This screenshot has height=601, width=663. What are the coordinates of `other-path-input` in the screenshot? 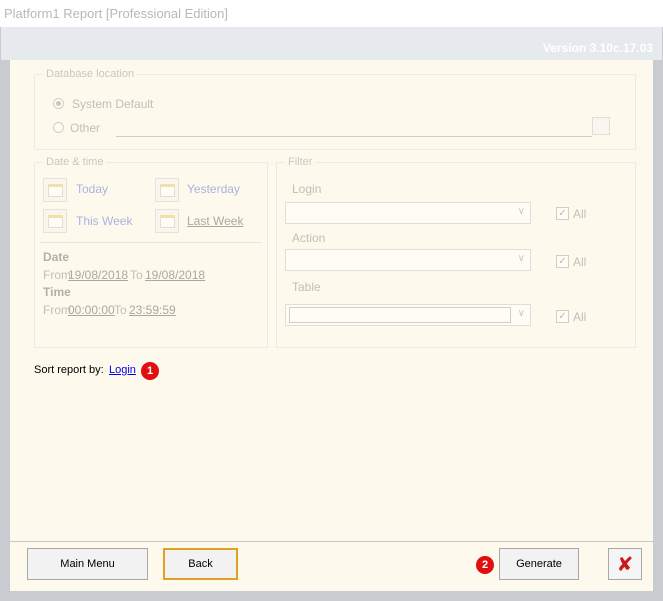 It's located at (354, 128).